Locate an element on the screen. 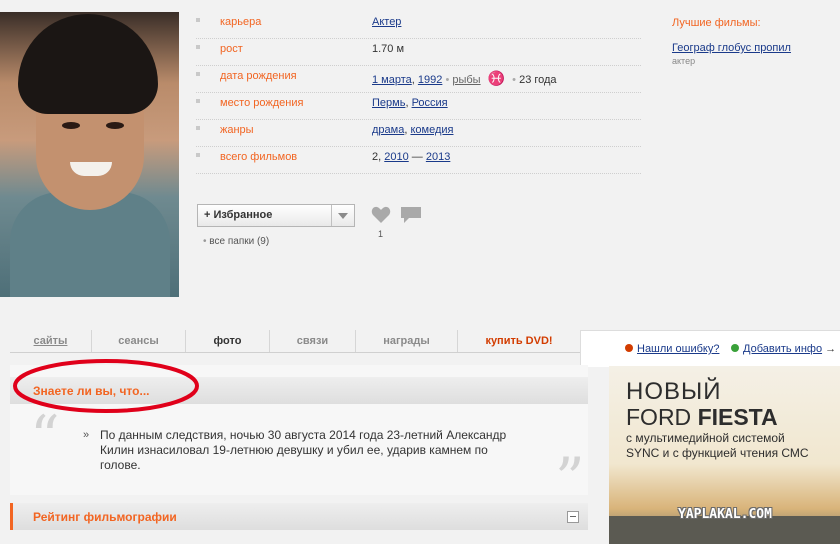 The width and height of the screenshot is (840, 544). photo-hair is located at coordinates (88, 64).